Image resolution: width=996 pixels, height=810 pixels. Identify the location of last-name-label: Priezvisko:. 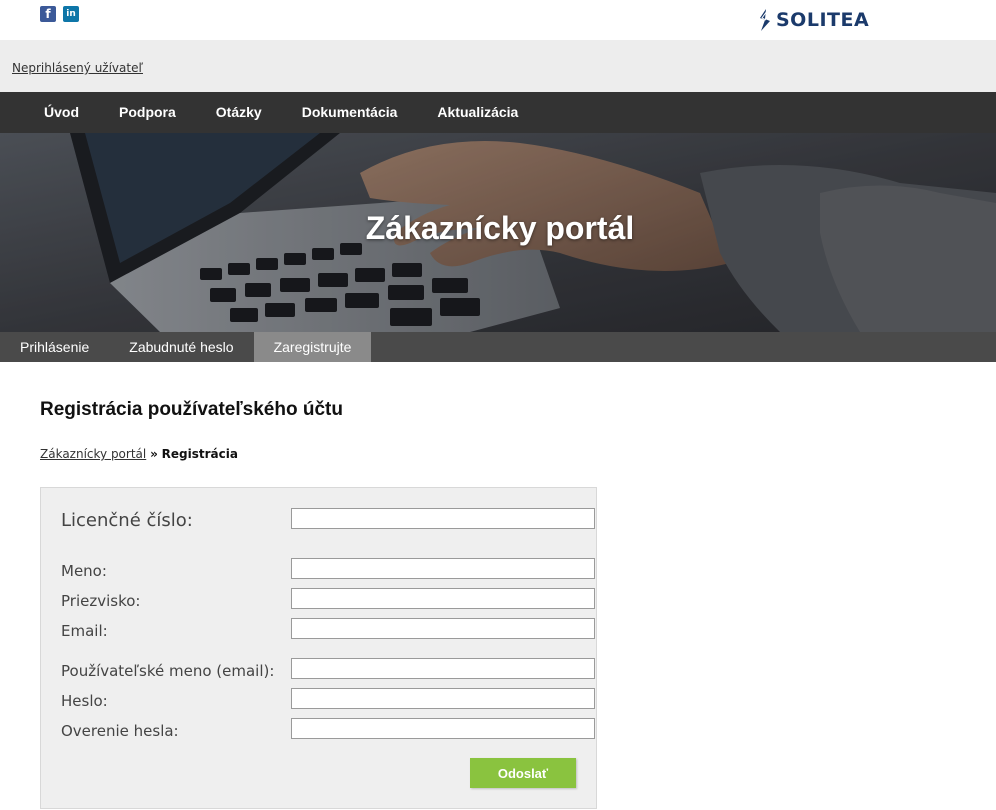
(101, 601).